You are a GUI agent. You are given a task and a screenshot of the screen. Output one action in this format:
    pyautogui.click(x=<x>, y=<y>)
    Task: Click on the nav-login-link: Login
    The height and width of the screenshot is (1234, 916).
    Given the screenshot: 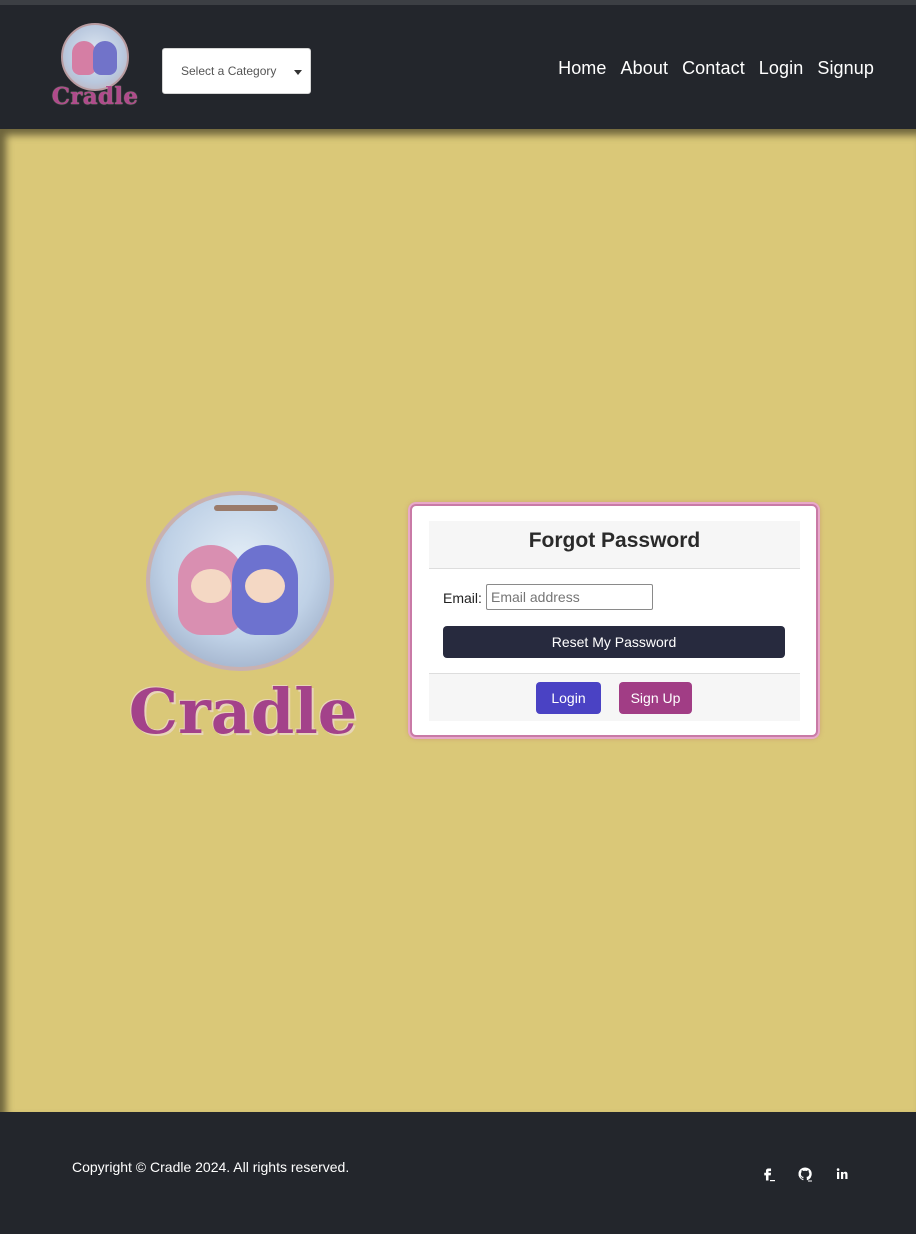 What is the action you would take?
    pyautogui.click(x=781, y=68)
    